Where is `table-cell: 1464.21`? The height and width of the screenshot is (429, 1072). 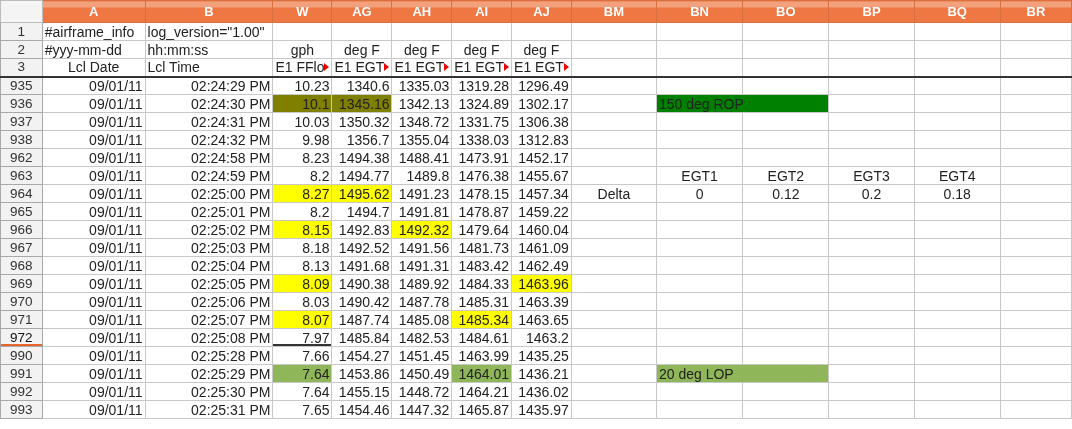
table-cell: 1464.21 is located at coordinates (481, 391).